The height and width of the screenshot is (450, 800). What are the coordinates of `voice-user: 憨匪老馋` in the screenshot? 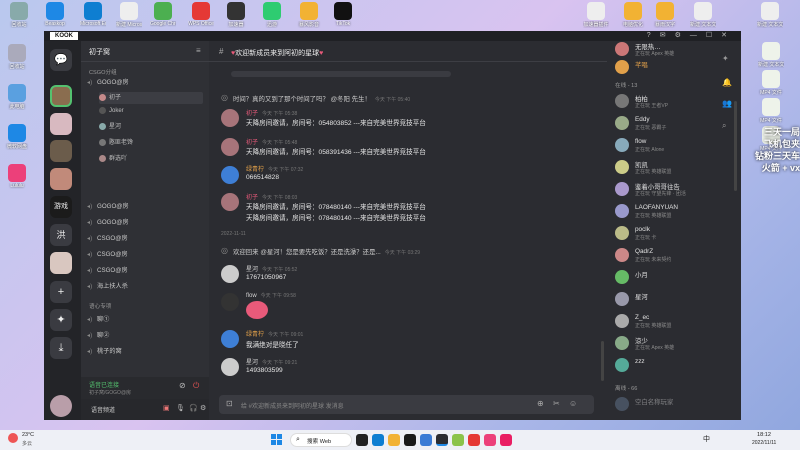 It's located at (151, 143).